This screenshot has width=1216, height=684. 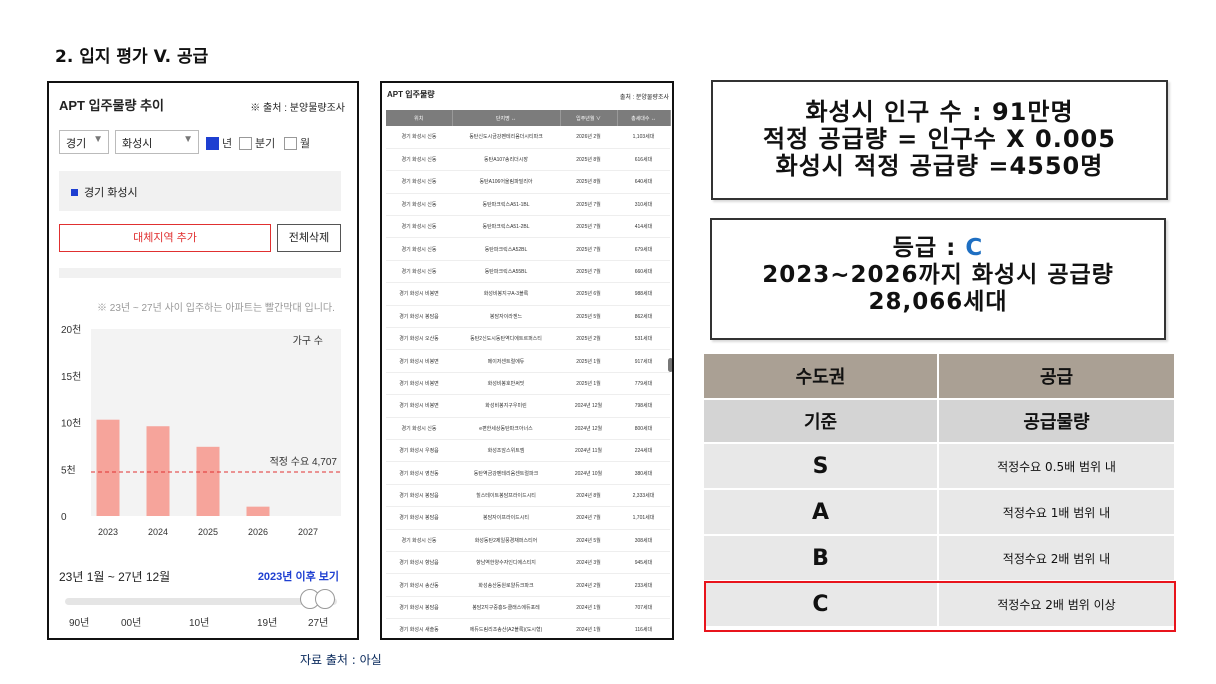 What do you see at coordinates (309, 238) in the screenshot?
I see `delete-all-button: 전체삭제` at bounding box center [309, 238].